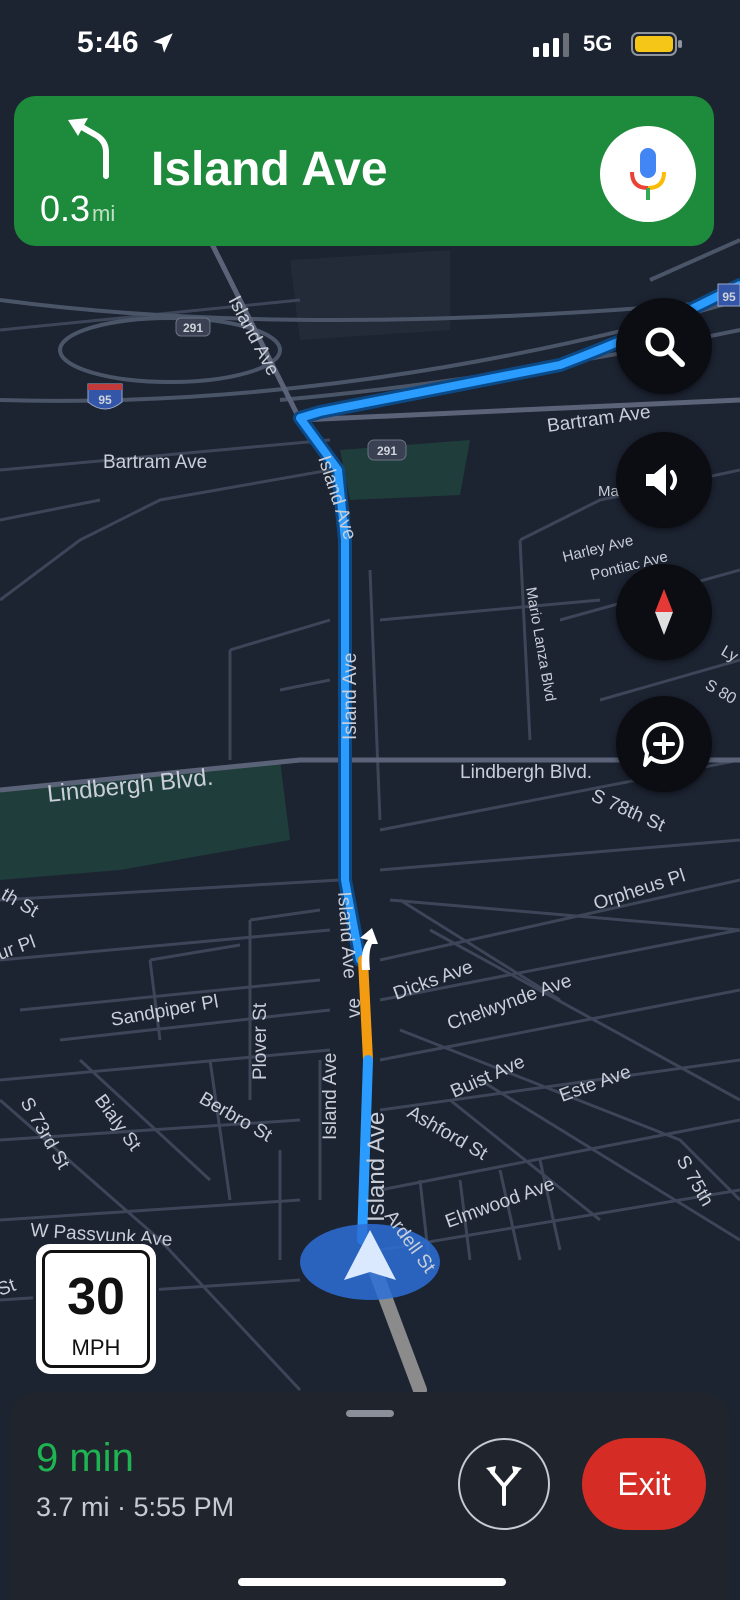 The image size is (740, 1600). What do you see at coordinates (135, 1507) in the screenshot?
I see `trip-details: 3.7 mi · 5:55 PM` at bounding box center [135, 1507].